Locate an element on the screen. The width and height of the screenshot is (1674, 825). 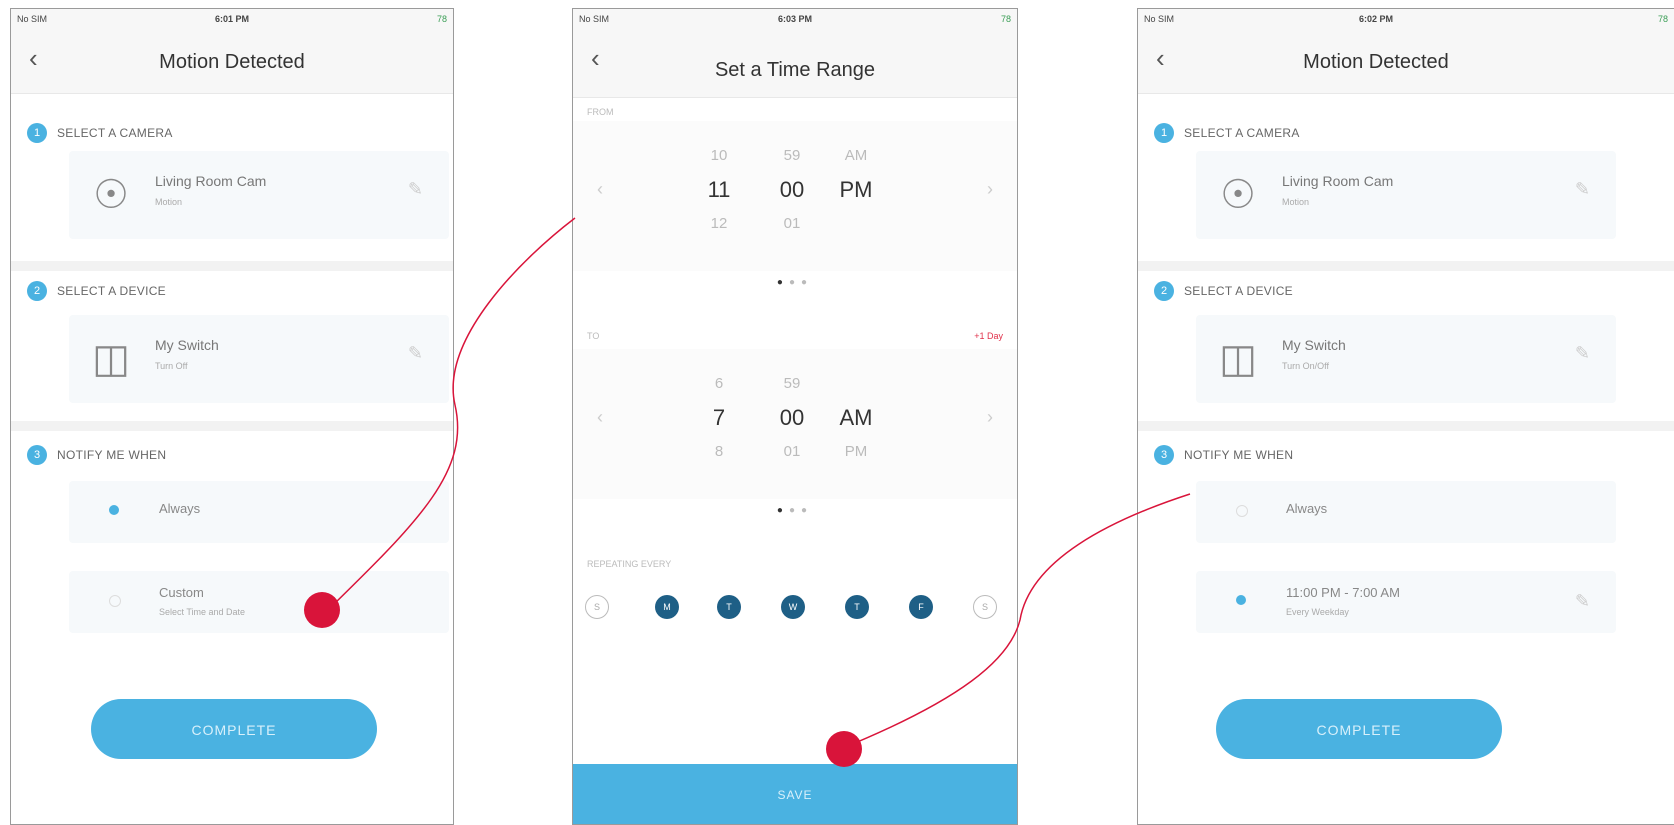
day-toggle: M is located at coordinates (667, 607).